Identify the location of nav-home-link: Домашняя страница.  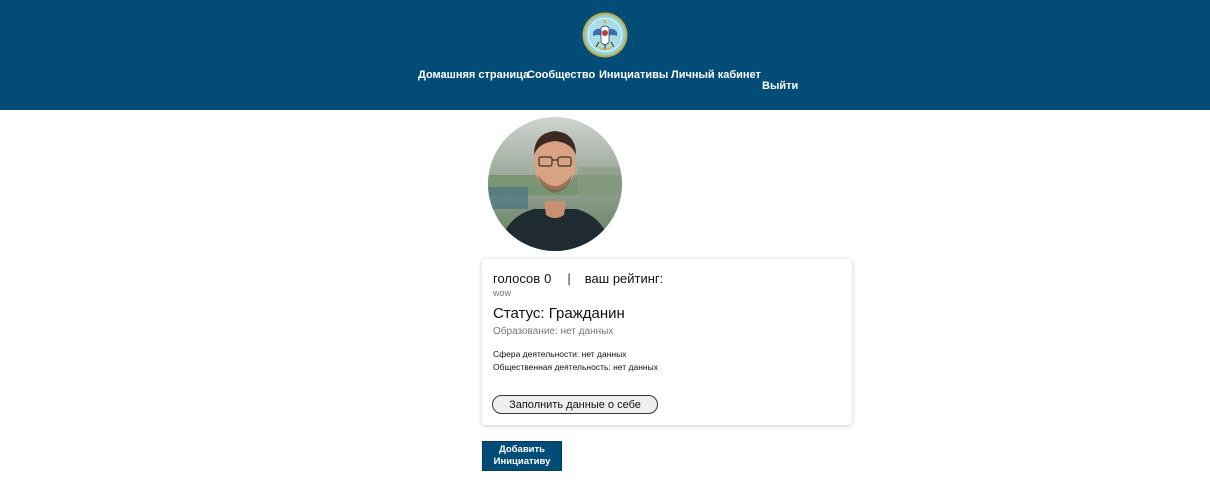
(473, 75).